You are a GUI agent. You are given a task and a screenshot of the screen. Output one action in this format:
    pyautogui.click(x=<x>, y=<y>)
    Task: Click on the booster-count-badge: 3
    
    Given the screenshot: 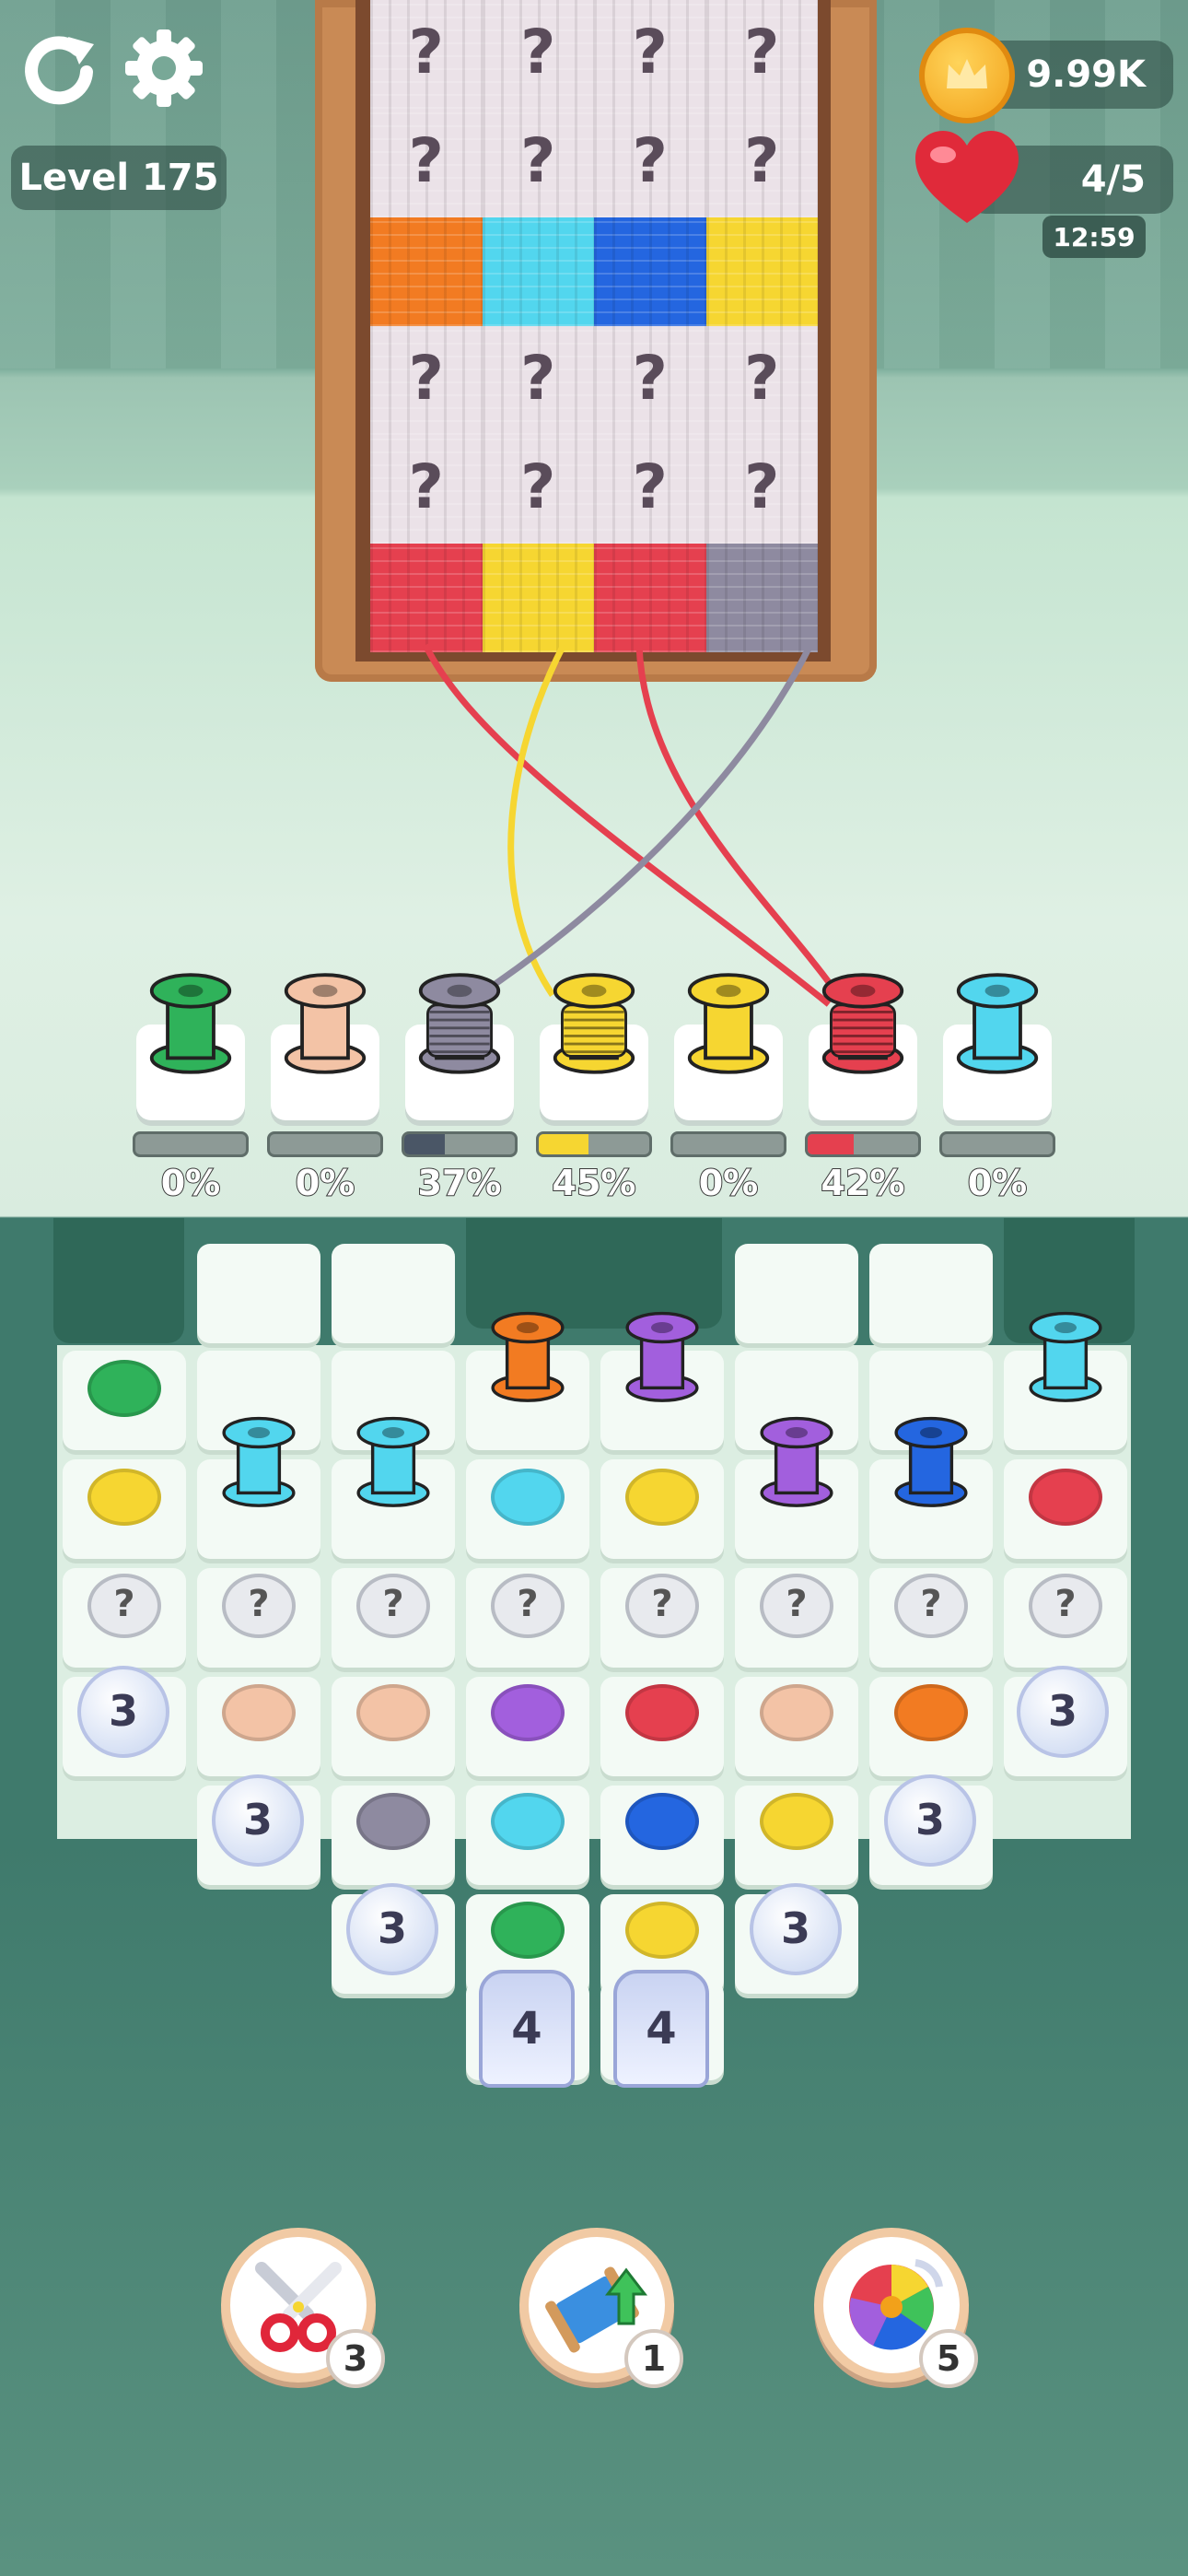 What is the action you would take?
    pyautogui.click(x=355, y=2358)
    